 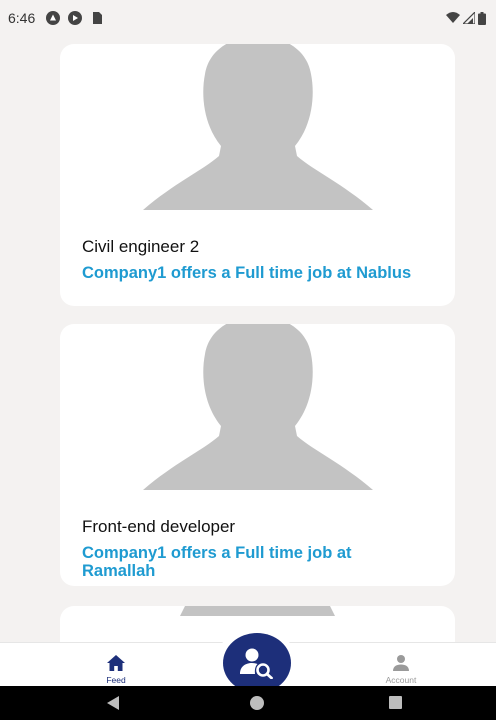 What do you see at coordinates (257, 703) in the screenshot?
I see `home-circle-icon` at bounding box center [257, 703].